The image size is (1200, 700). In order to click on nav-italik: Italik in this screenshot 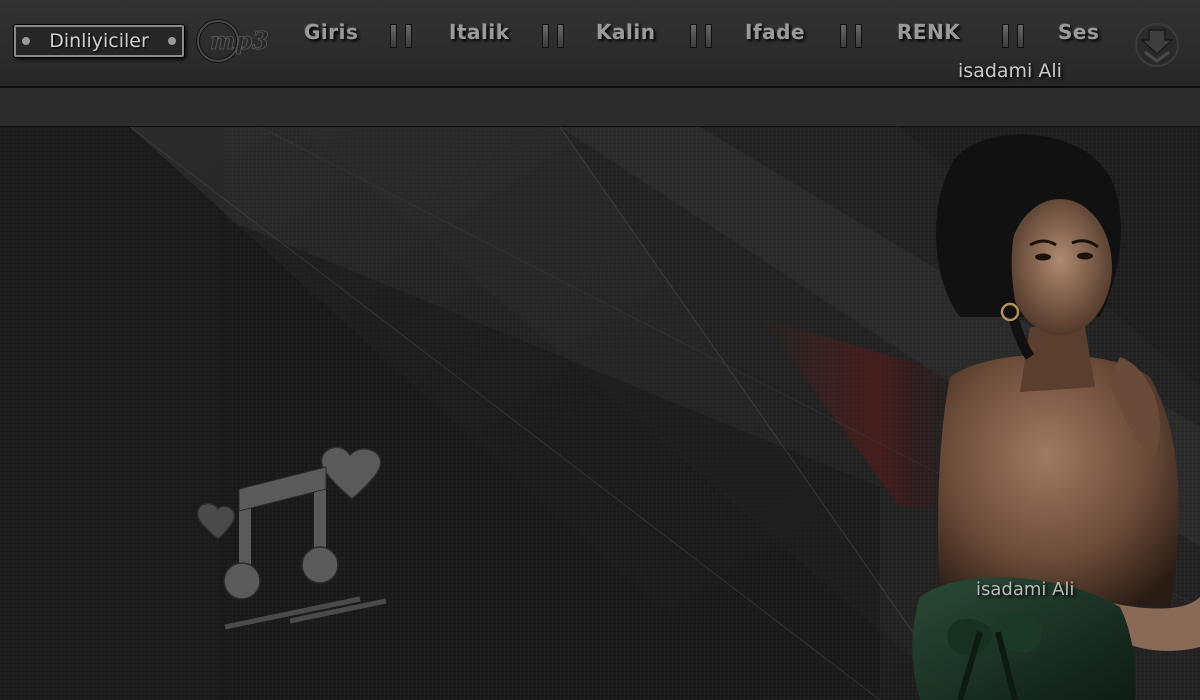, I will do `click(479, 32)`.